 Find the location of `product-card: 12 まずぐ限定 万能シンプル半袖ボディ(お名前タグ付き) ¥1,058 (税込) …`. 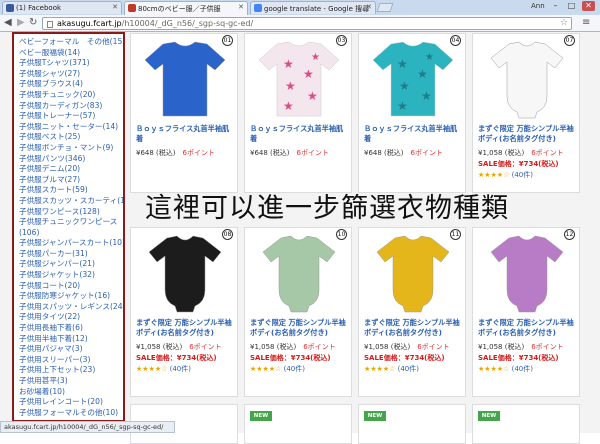

product-card: 12 まずぐ限定 万能シンプル半袖ボディ(お名前タグ付き) ¥1,058 (税込) … is located at coordinates (526, 312).